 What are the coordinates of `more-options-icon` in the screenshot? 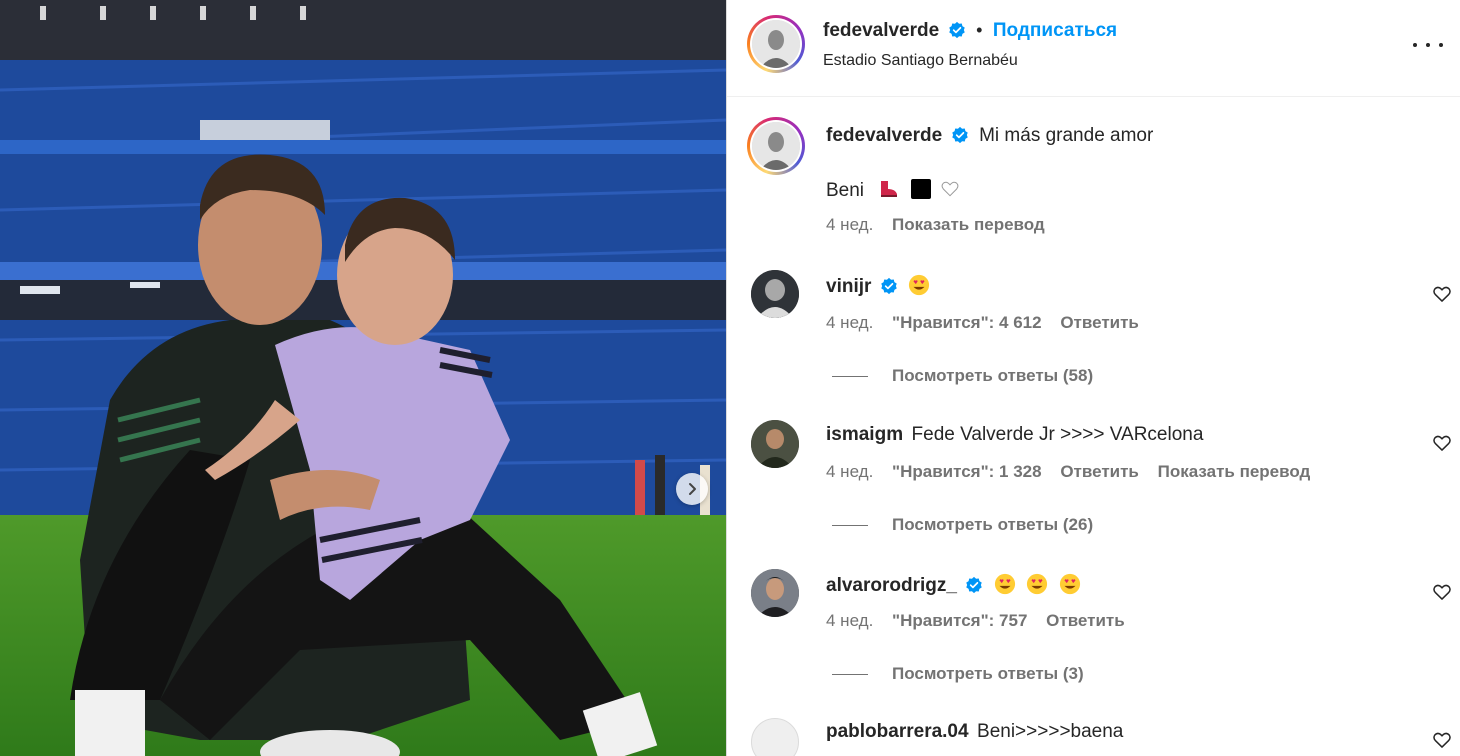 It's located at (1415, 45).